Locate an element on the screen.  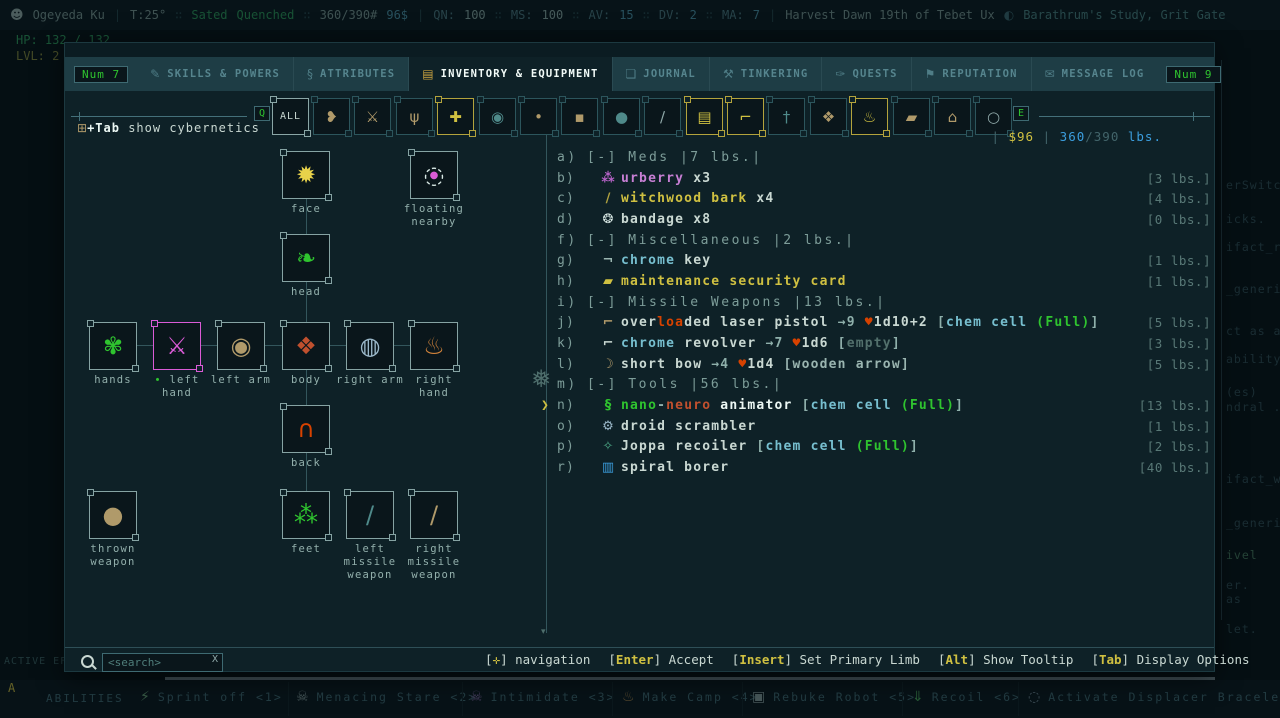
inventory-item-row: r) ▥ spiral borer [40 lbs.] is located at coordinates (885, 467).